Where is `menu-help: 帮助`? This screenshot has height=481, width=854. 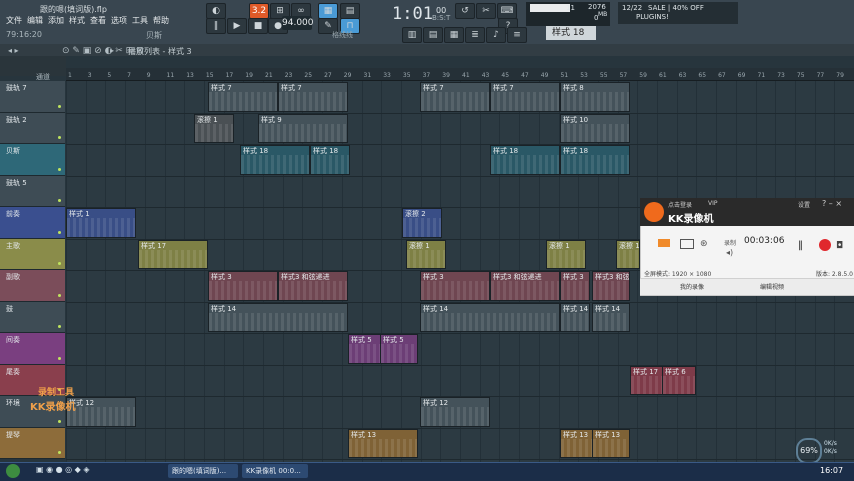 menu-help: 帮助 is located at coordinates (161, 20).